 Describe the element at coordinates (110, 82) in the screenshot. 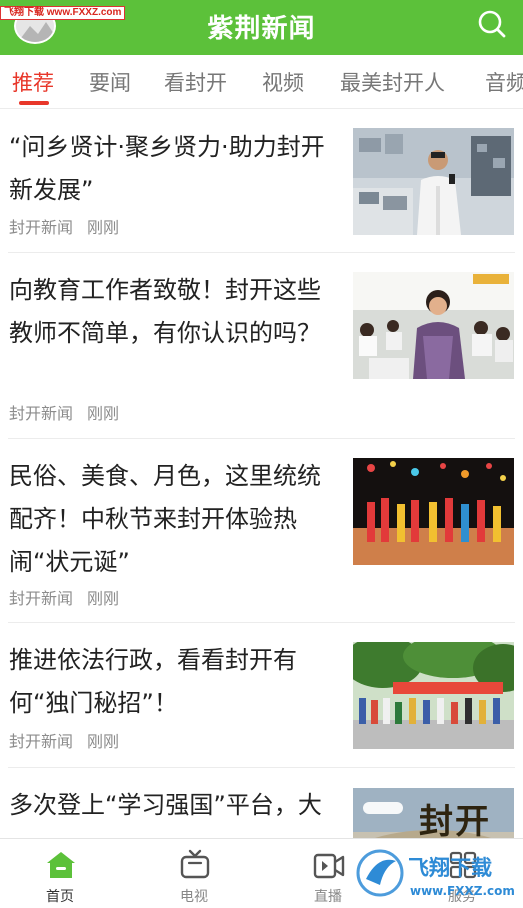

I see `tab-headlines: 要闻` at that location.